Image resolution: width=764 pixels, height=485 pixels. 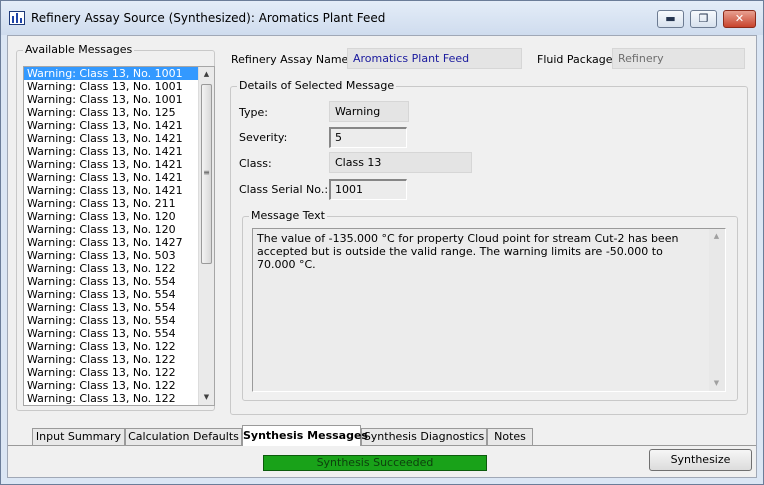 What do you see at coordinates (700, 460) in the screenshot?
I see `synthesize-button: Synthesize` at bounding box center [700, 460].